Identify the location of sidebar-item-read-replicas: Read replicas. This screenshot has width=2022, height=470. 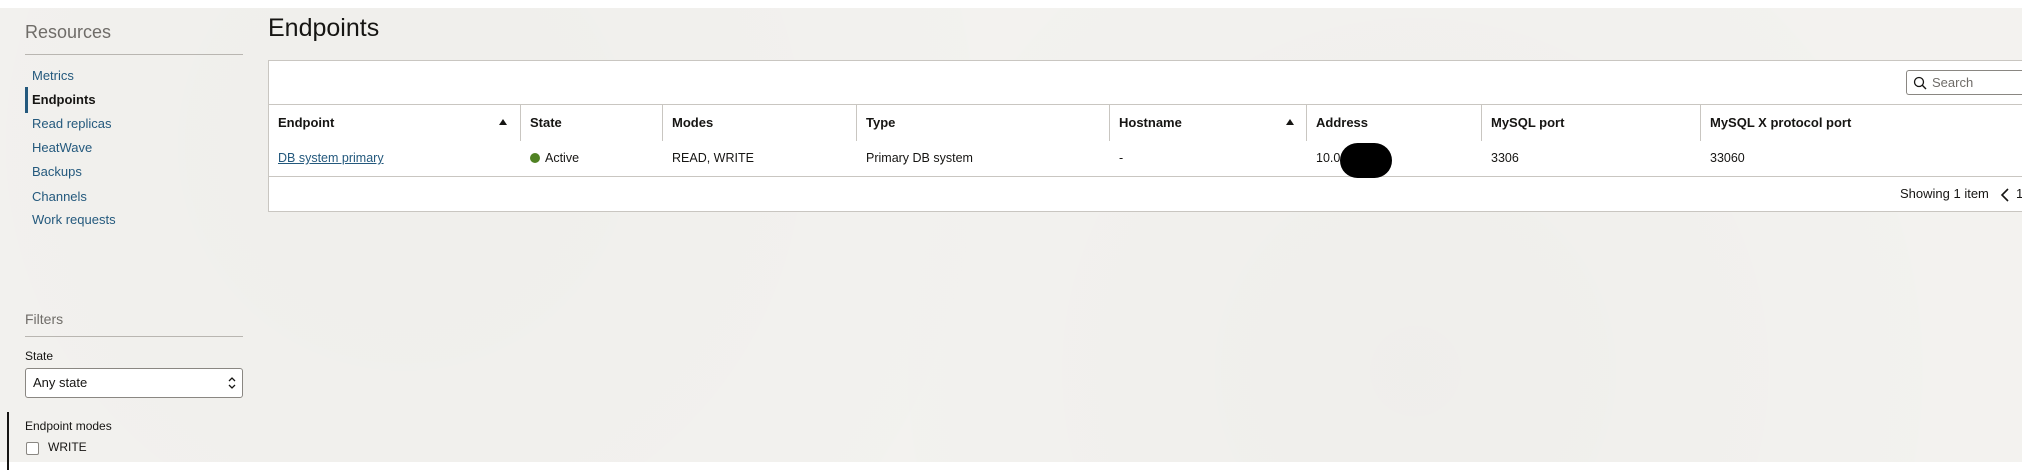
(128, 124).